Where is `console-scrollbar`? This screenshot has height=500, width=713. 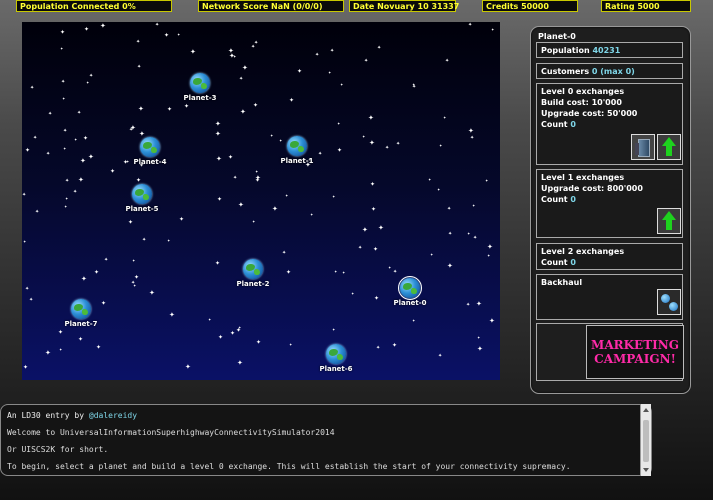
console-scrollbar is located at coordinates (645, 440).